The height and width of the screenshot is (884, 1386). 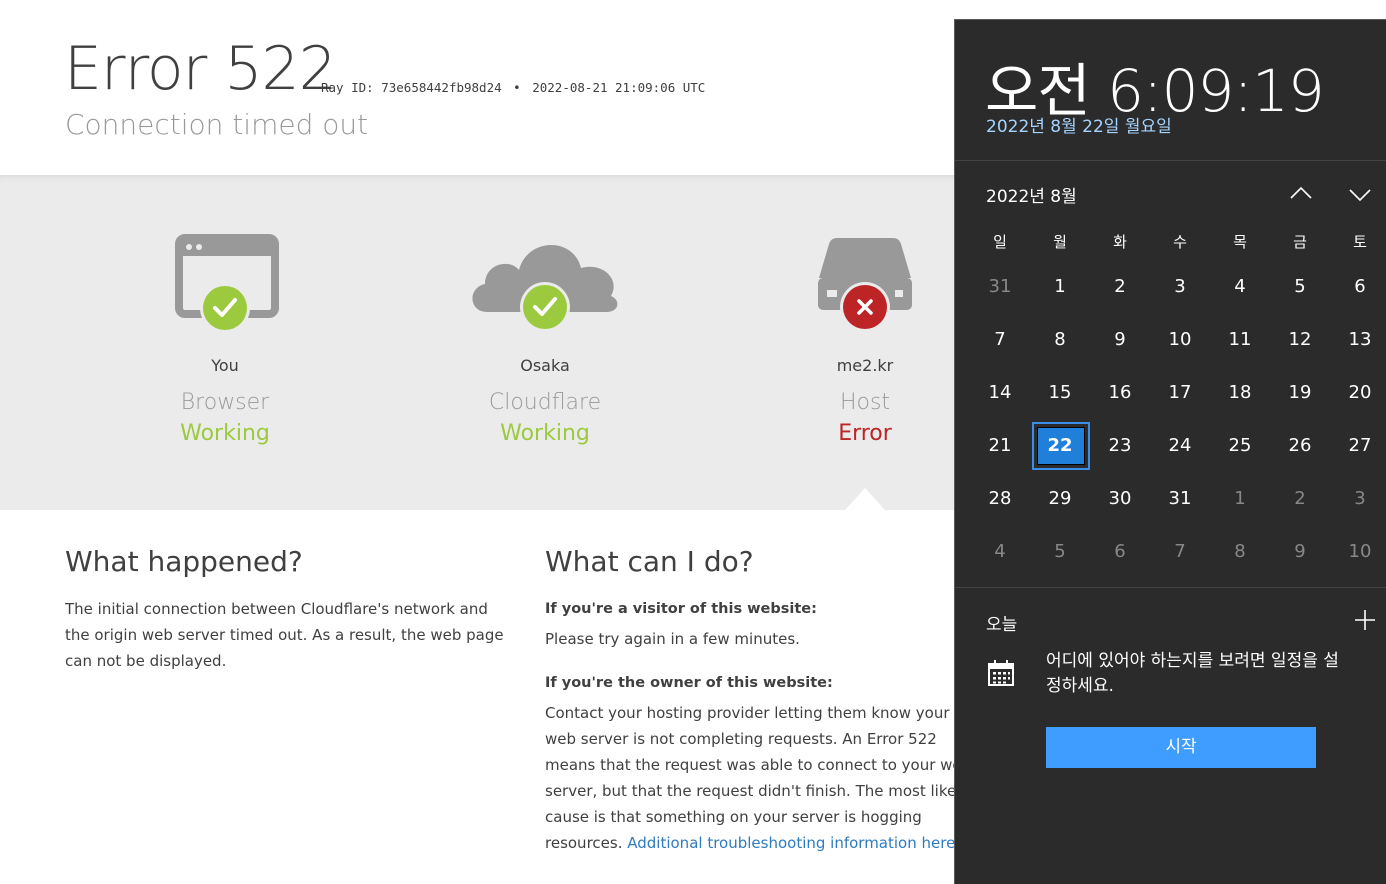 I want to click on weekday-label: 화, so click(x=1120, y=242).